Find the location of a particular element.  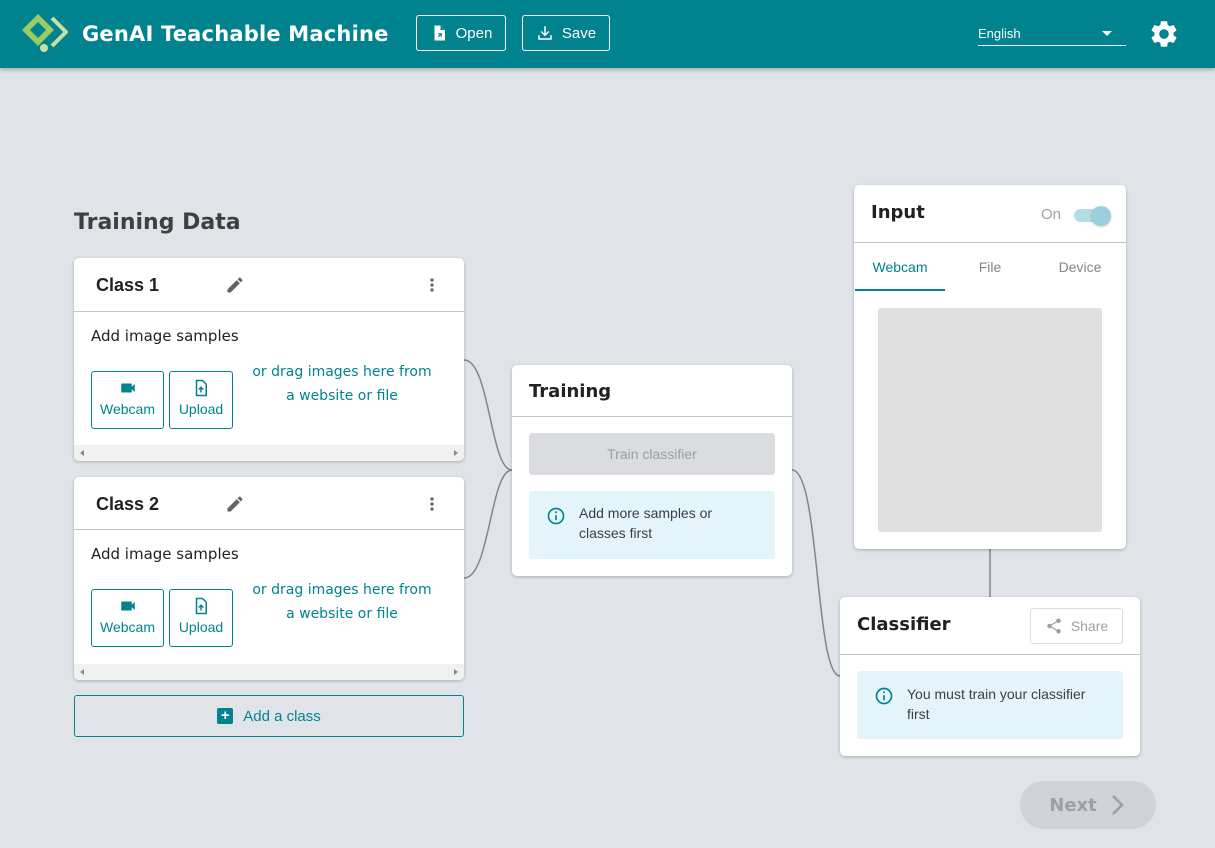

input-card: Input On Webcam File Device is located at coordinates (990, 367).